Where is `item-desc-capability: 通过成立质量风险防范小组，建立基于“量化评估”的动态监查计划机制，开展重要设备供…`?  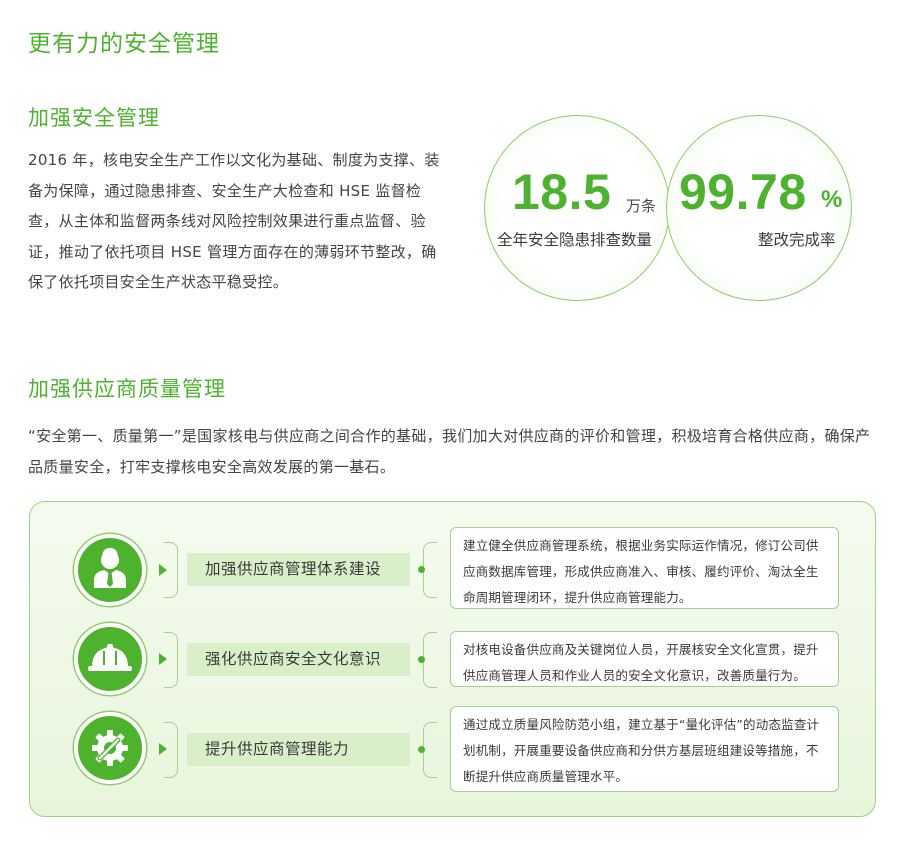
item-desc-capability: 通过成立质量风险防范小组，建立基于“量化评估”的动态监查计划机制，开展重要设备供… is located at coordinates (644, 749).